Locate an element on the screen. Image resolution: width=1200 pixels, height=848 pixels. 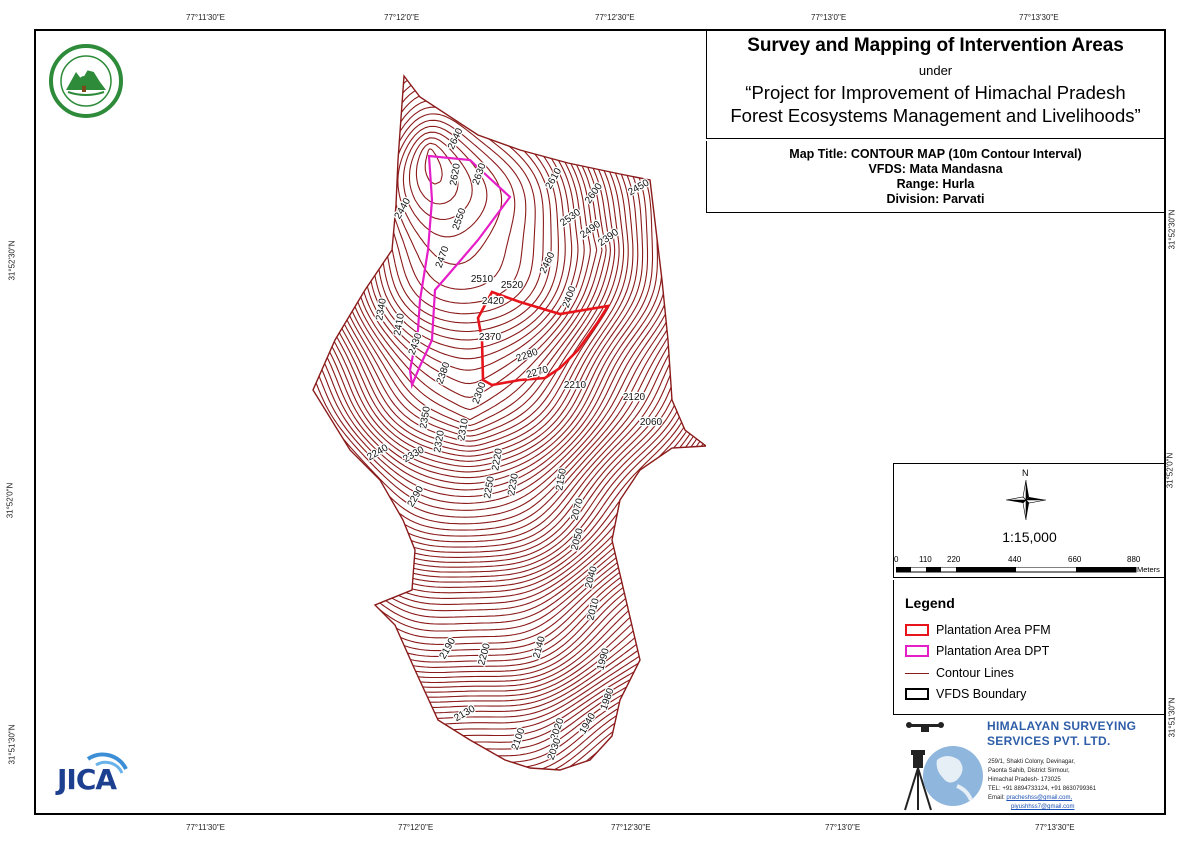
graticule-bottom-2: 77°12'0"E is located at coordinates (416, 827).